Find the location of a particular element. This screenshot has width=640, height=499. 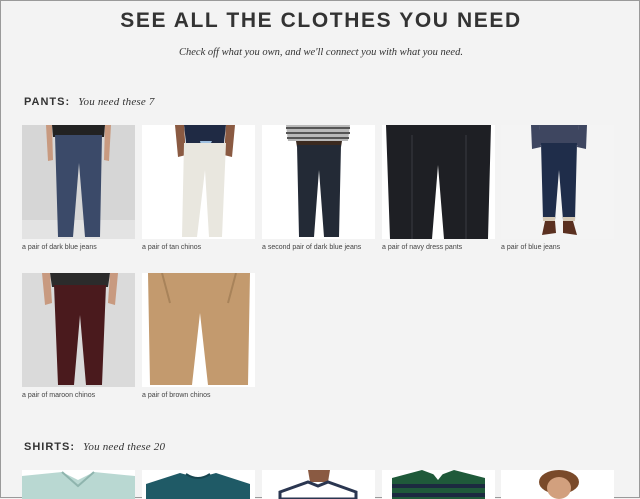

pants-need-count: You need these 7 is located at coordinates (116, 102).